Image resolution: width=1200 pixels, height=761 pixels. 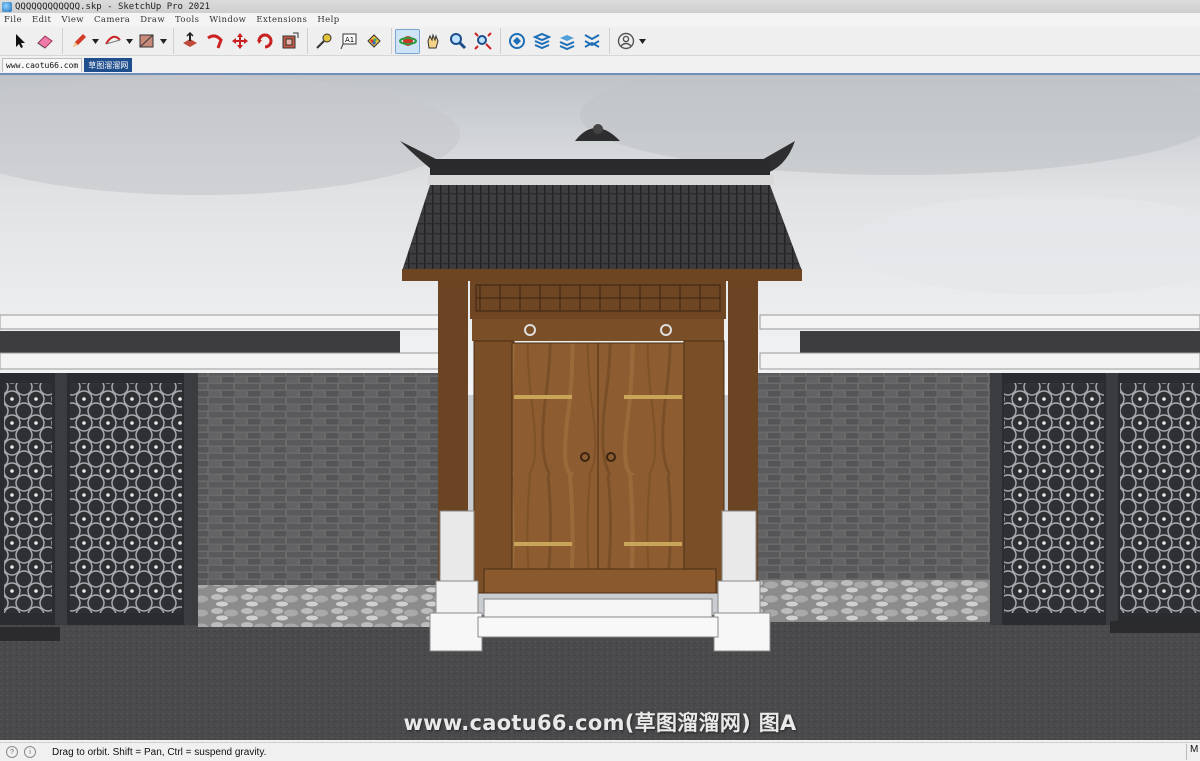 What do you see at coordinates (152, 20) in the screenshot?
I see `menu-draw: Draw` at bounding box center [152, 20].